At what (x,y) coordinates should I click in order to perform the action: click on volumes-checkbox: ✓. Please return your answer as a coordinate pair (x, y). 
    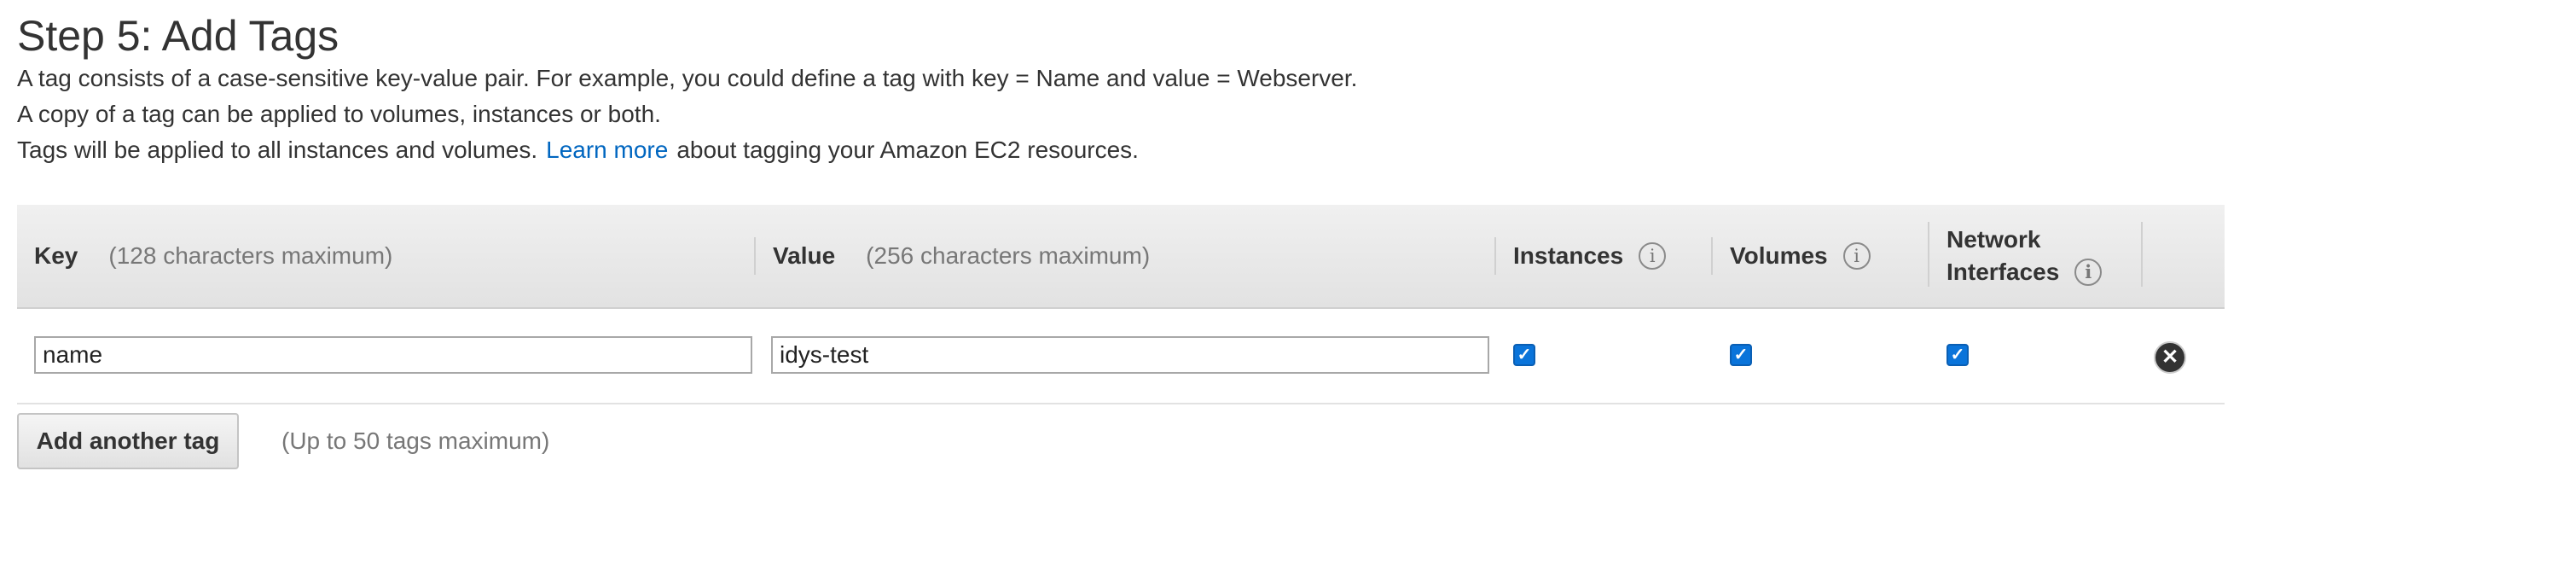
    Looking at the image, I should click on (1741, 355).